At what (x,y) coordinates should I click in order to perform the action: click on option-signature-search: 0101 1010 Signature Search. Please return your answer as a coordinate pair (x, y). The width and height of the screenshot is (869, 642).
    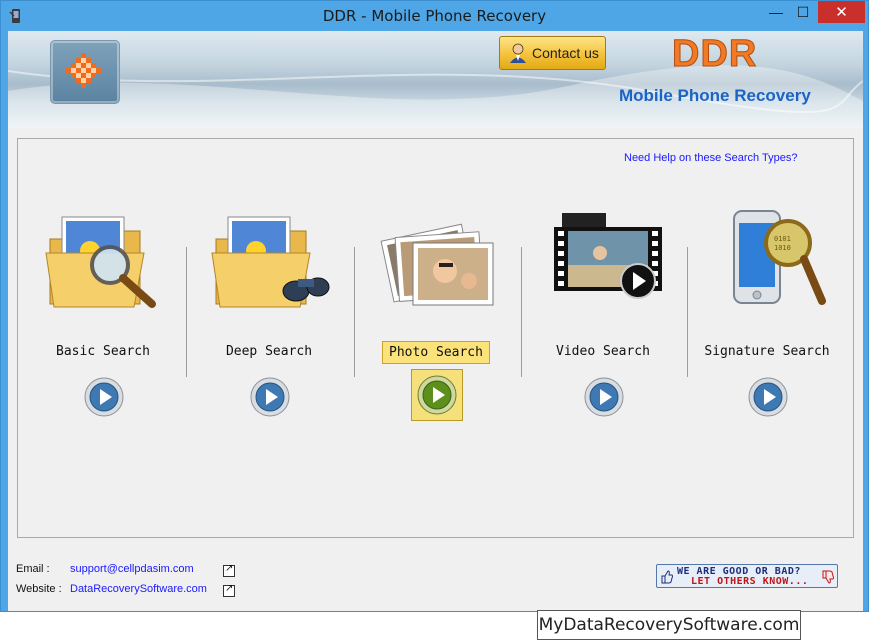
    Looking at the image, I should click on (767, 324).